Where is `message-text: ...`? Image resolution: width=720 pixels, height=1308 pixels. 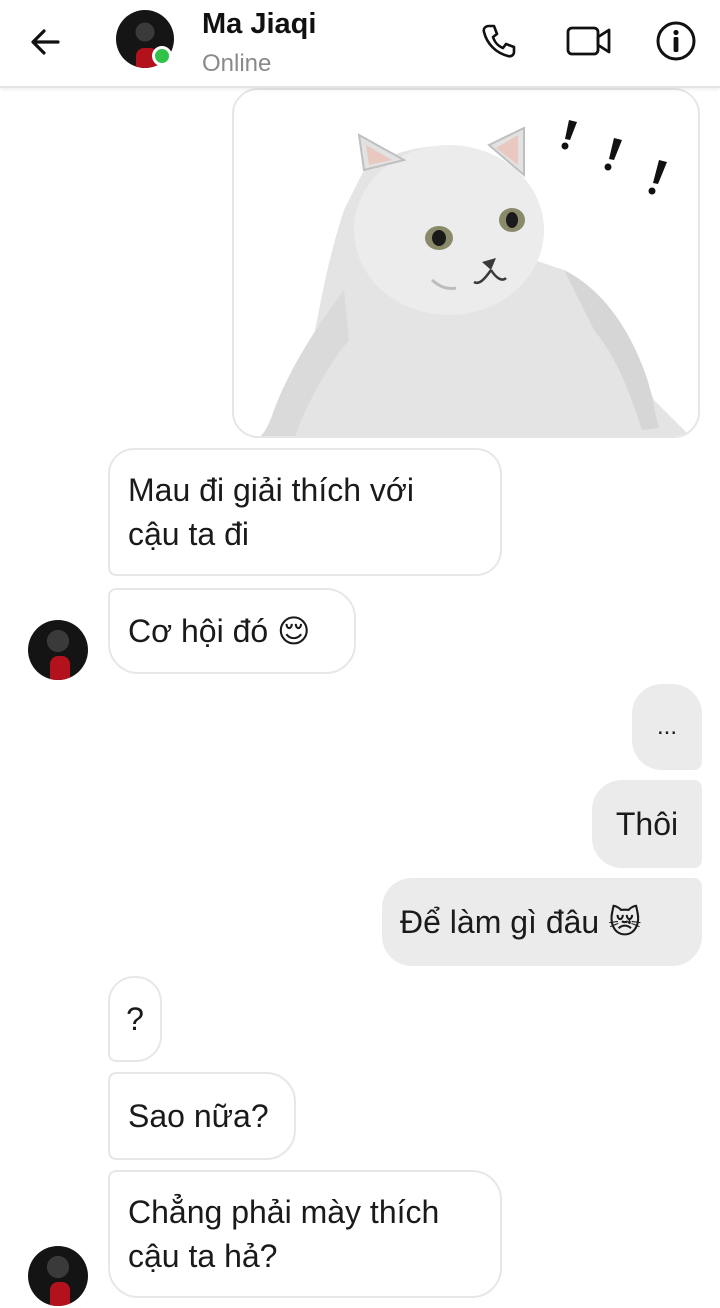 message-text: ... is located at coordinates (666, 726).